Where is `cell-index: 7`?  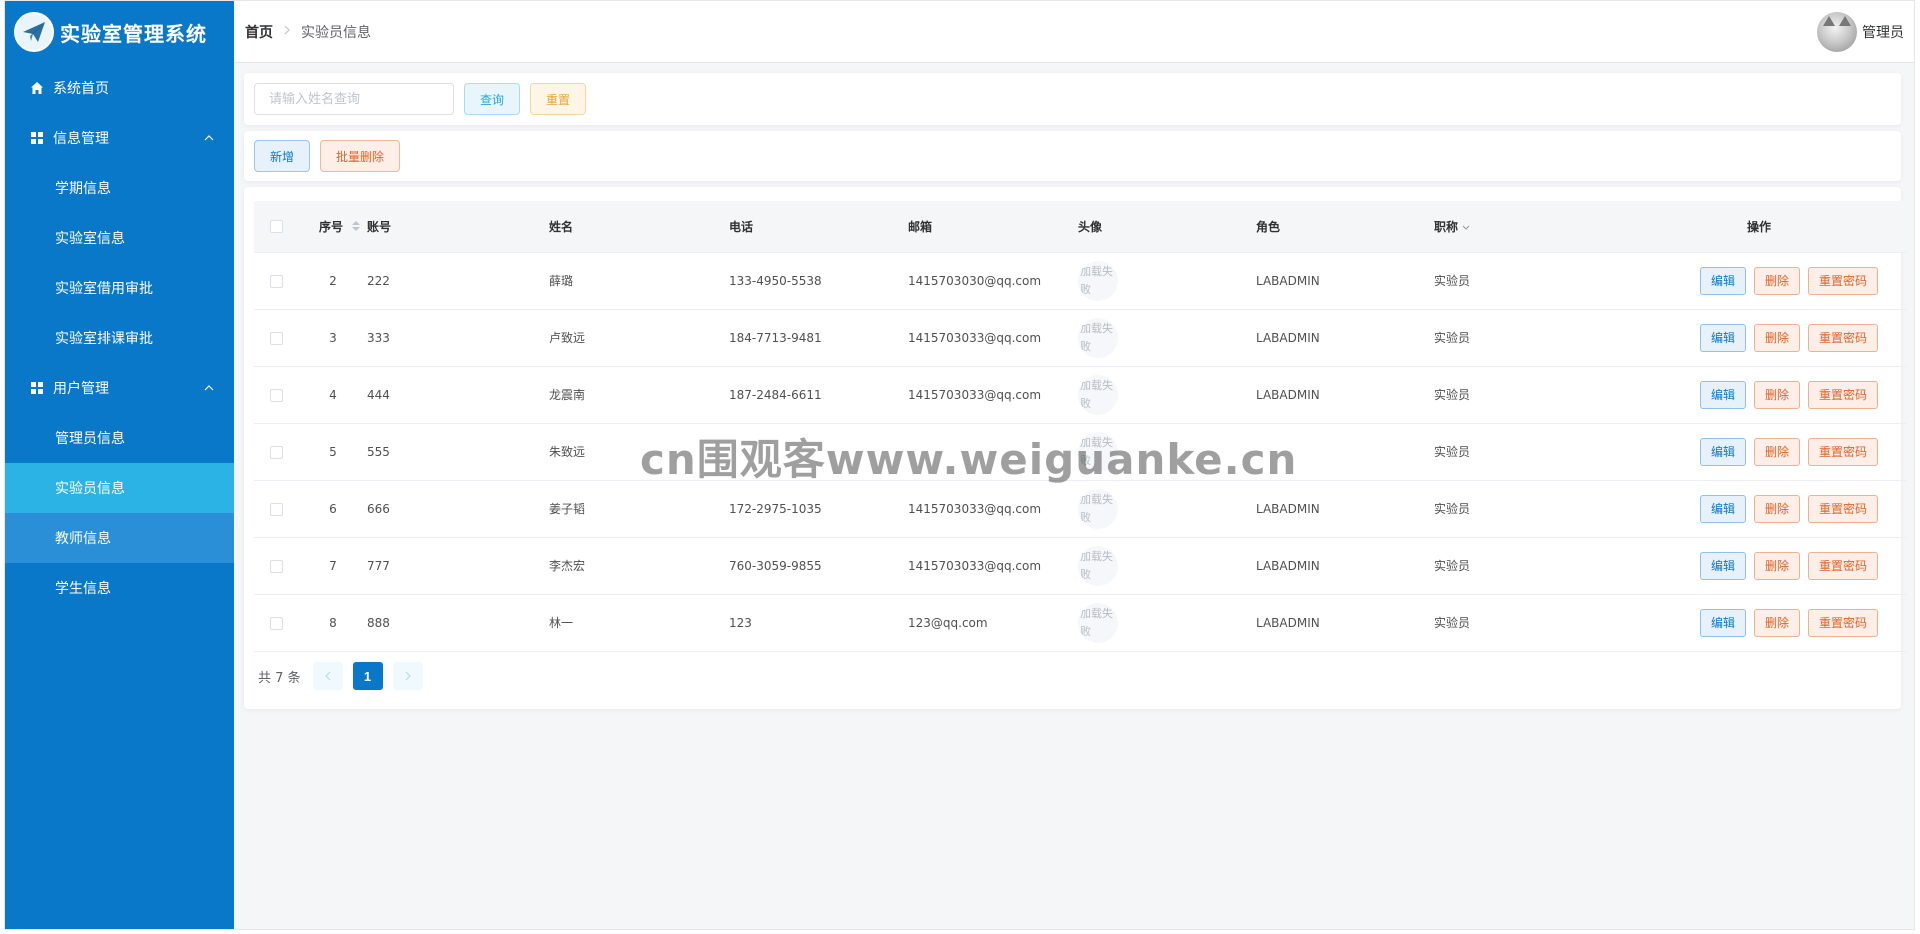
cell-index: 7 is located at coordinates (333, 566).